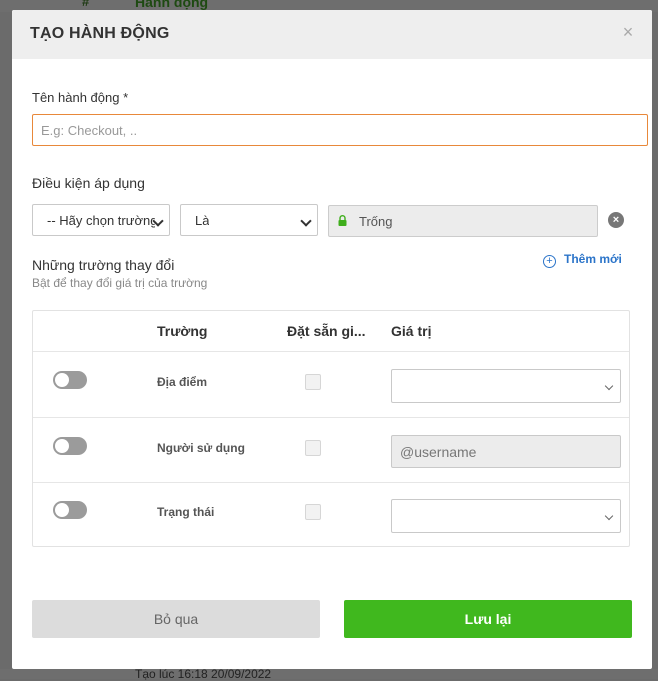 This screenshot has width=658, height=681. What do you see at coordinates (332, 34) in the screenshot?
I see `modal-header: TẠO HÀNH ĐỘNG ×` at bounding box center [332, 34].